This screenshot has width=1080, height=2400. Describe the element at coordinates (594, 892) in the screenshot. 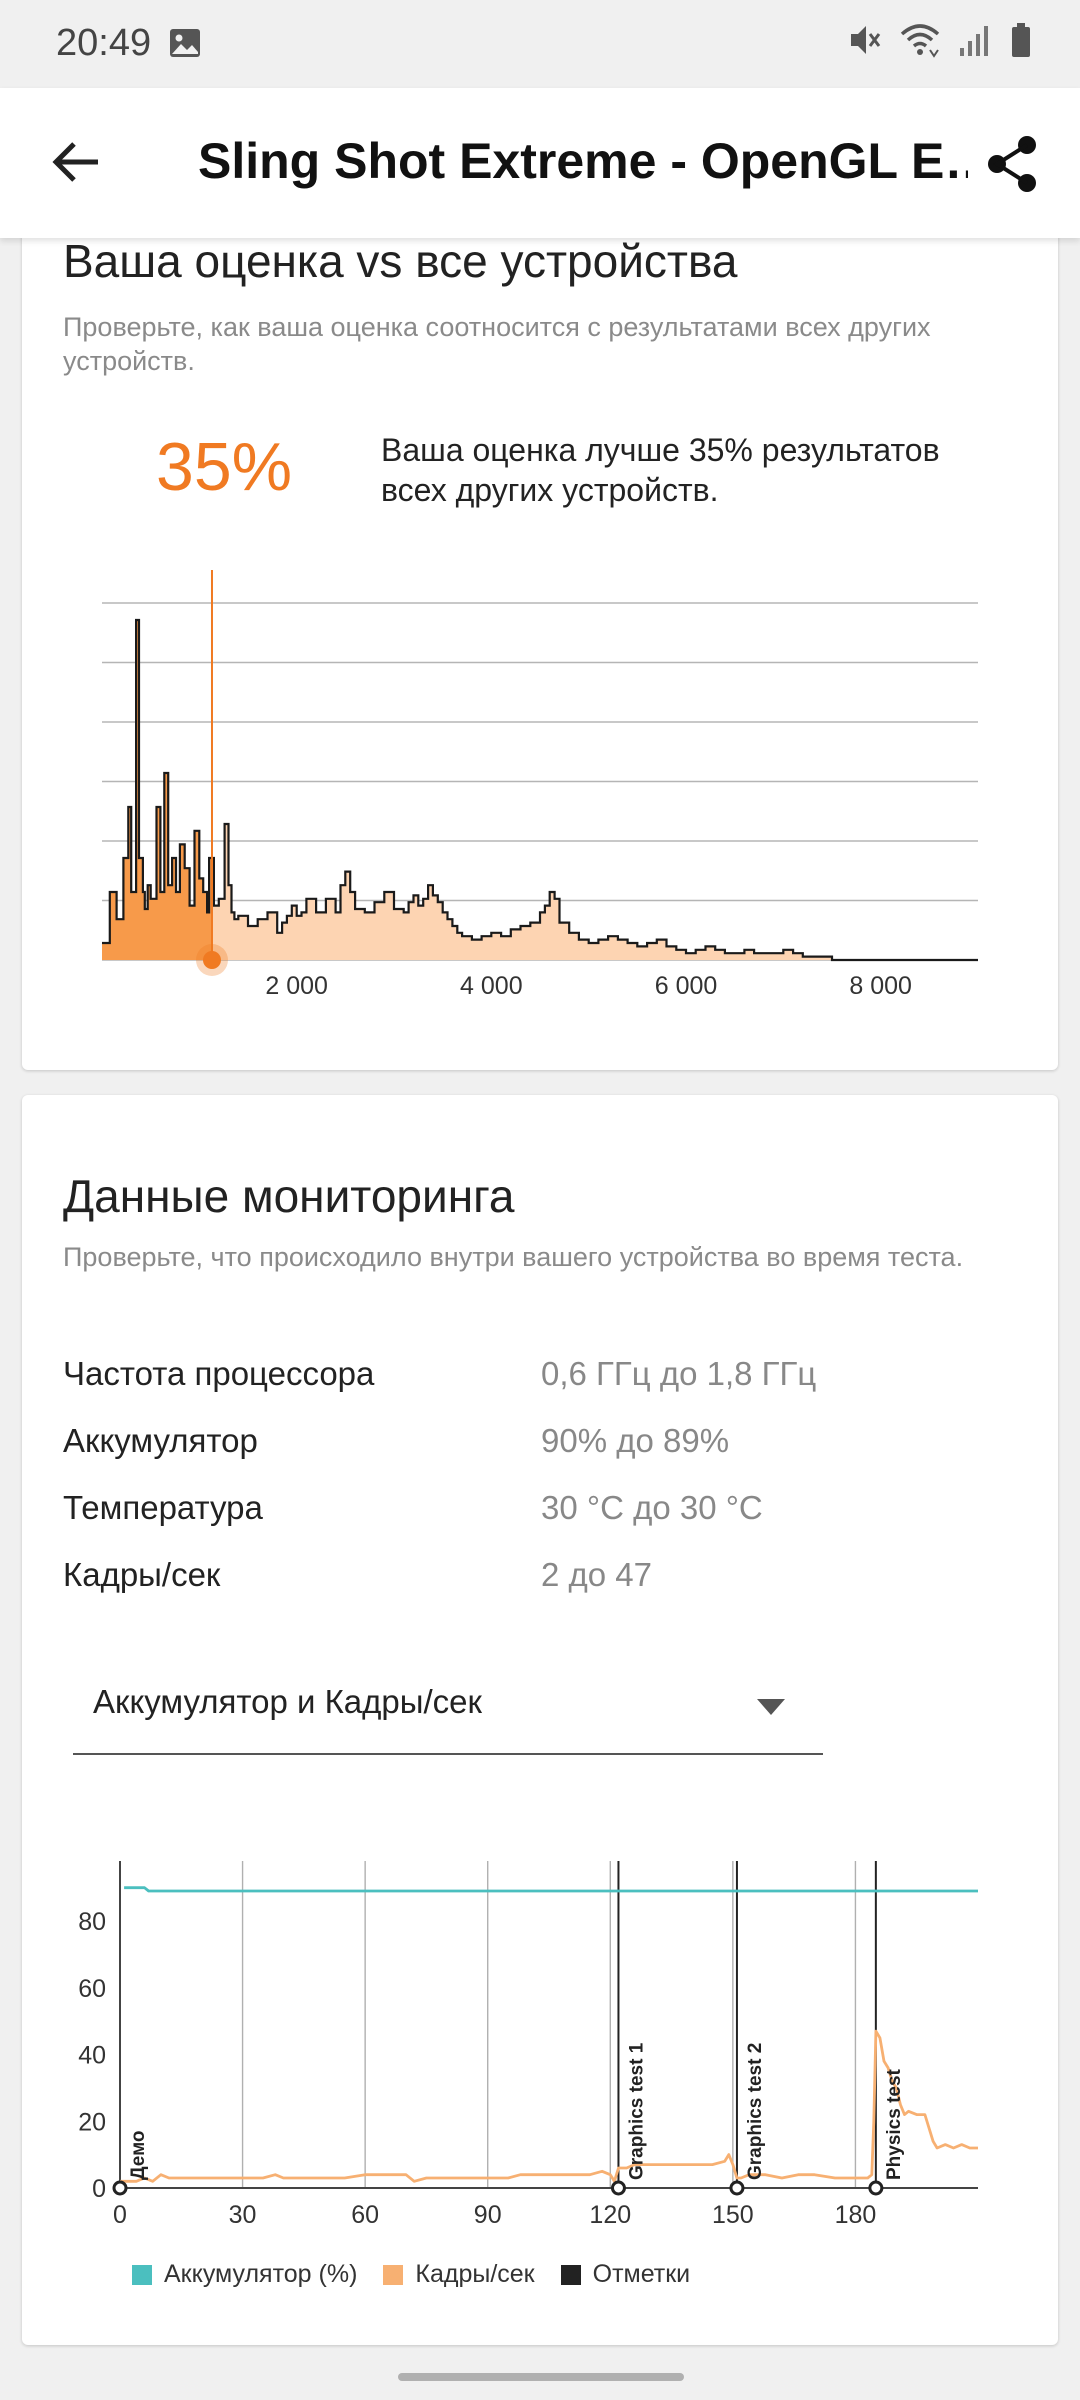

I see `distribution-area-others` at that location.